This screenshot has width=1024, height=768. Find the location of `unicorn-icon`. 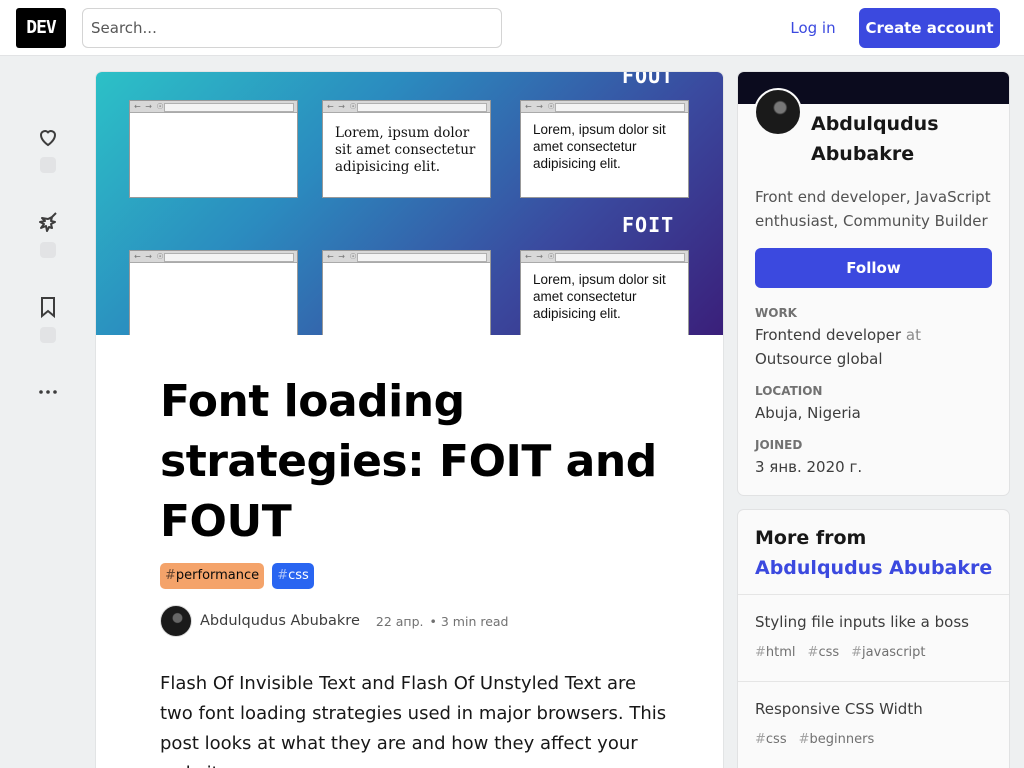

unicorn-icon is located at coordinates (48, 222).